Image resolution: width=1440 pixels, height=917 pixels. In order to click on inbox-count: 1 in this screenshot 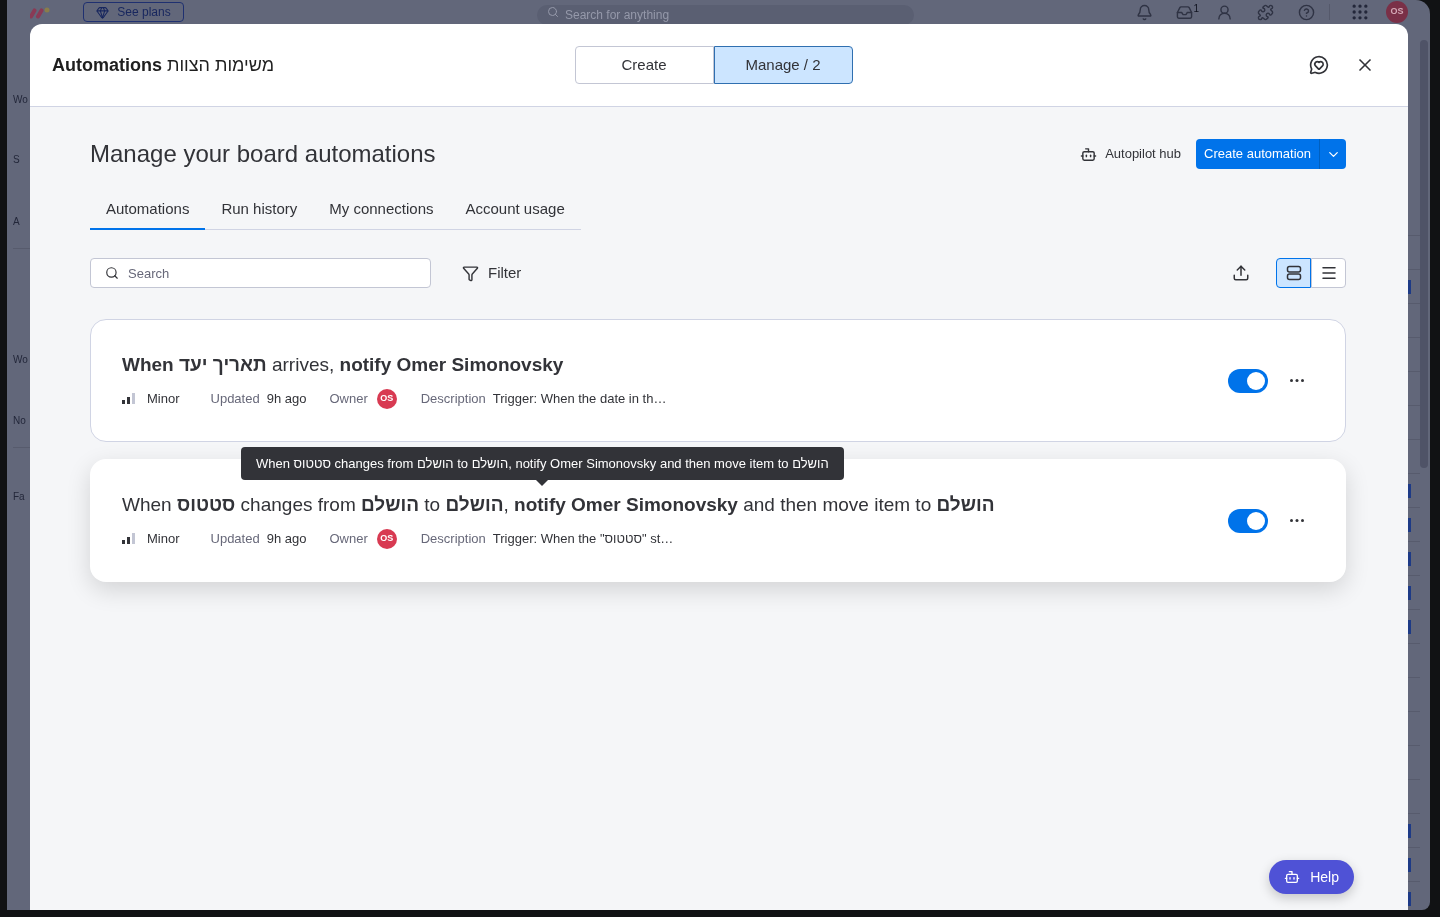, I will do `click(1196, 8)`.